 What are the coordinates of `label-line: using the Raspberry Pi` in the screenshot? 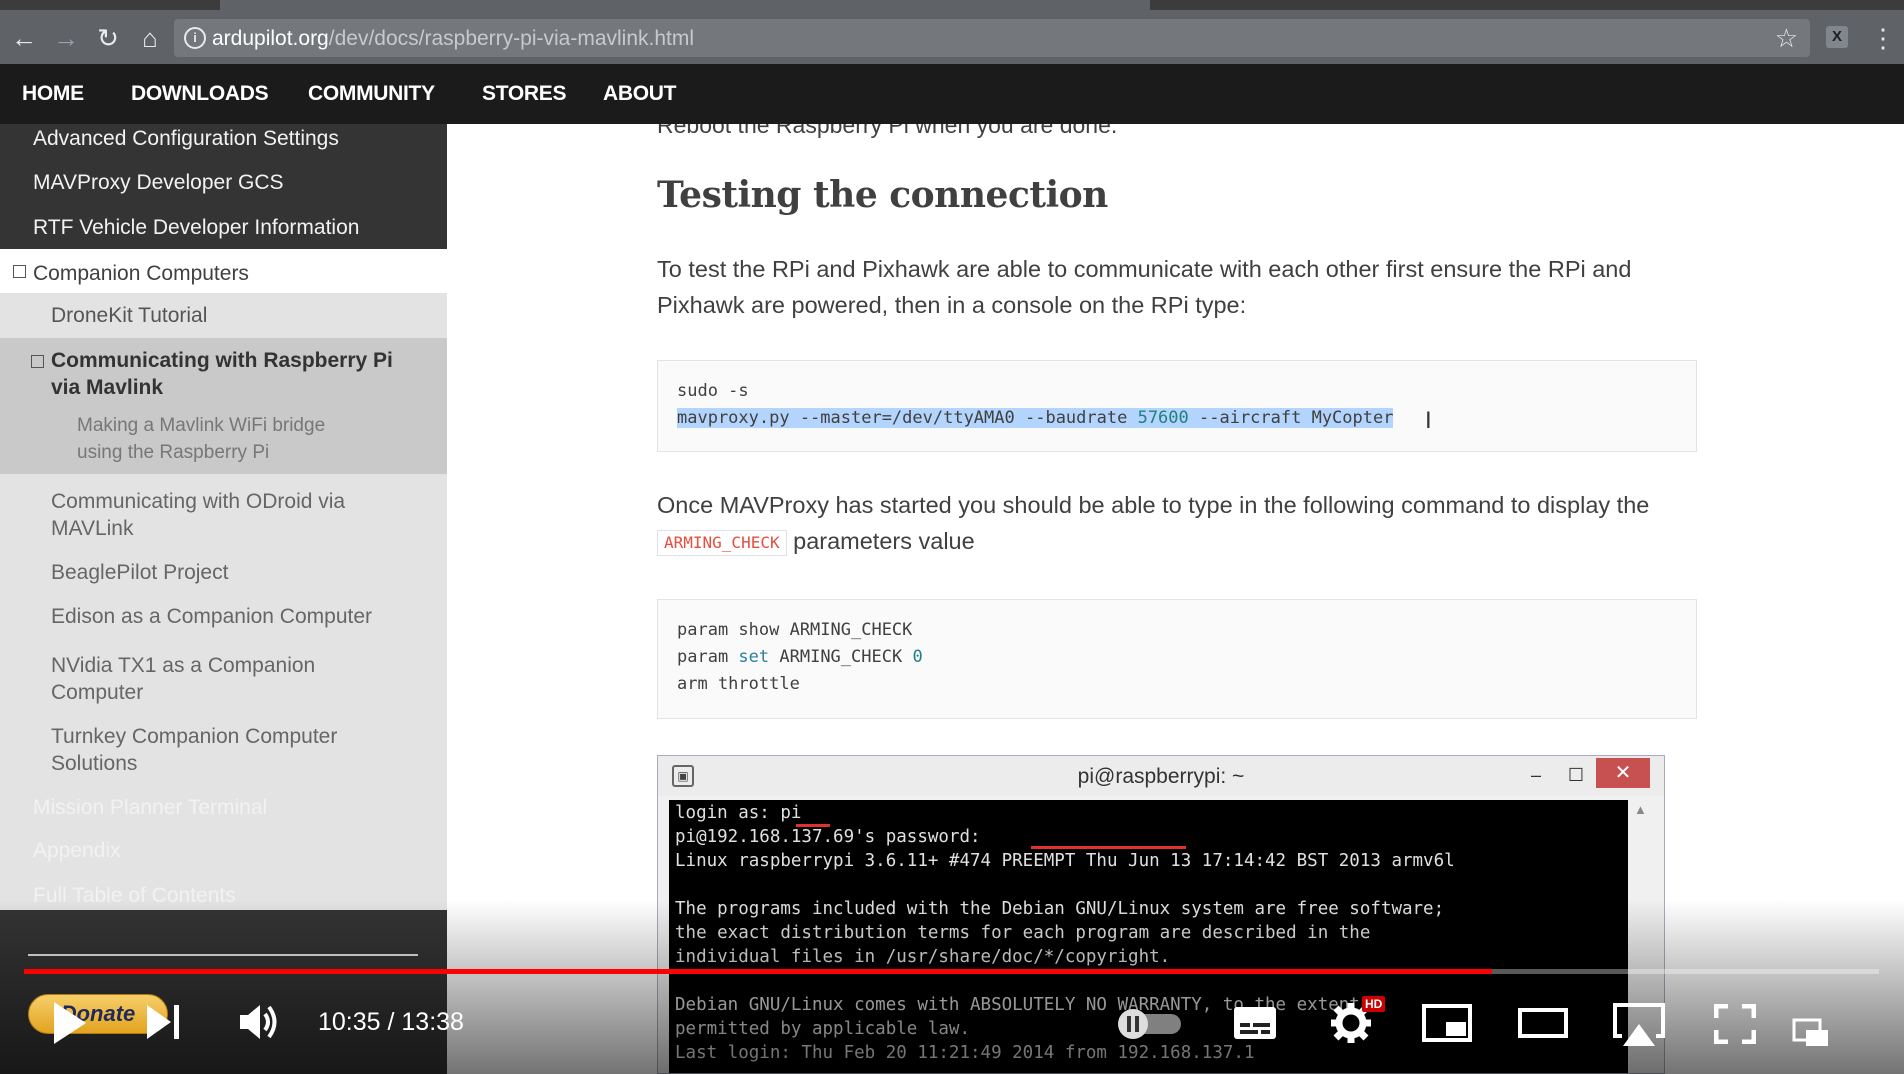 It's located at (173, 452).